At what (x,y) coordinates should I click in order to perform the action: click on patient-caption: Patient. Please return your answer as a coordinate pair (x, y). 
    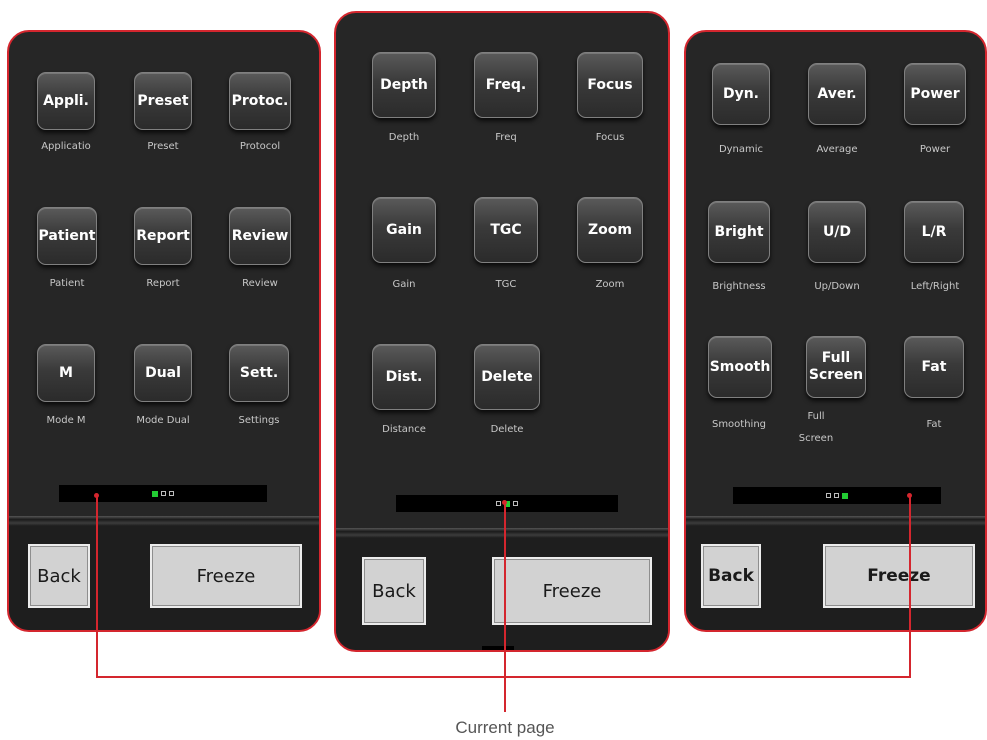
    Looking at the image, I should click on (67, 283).